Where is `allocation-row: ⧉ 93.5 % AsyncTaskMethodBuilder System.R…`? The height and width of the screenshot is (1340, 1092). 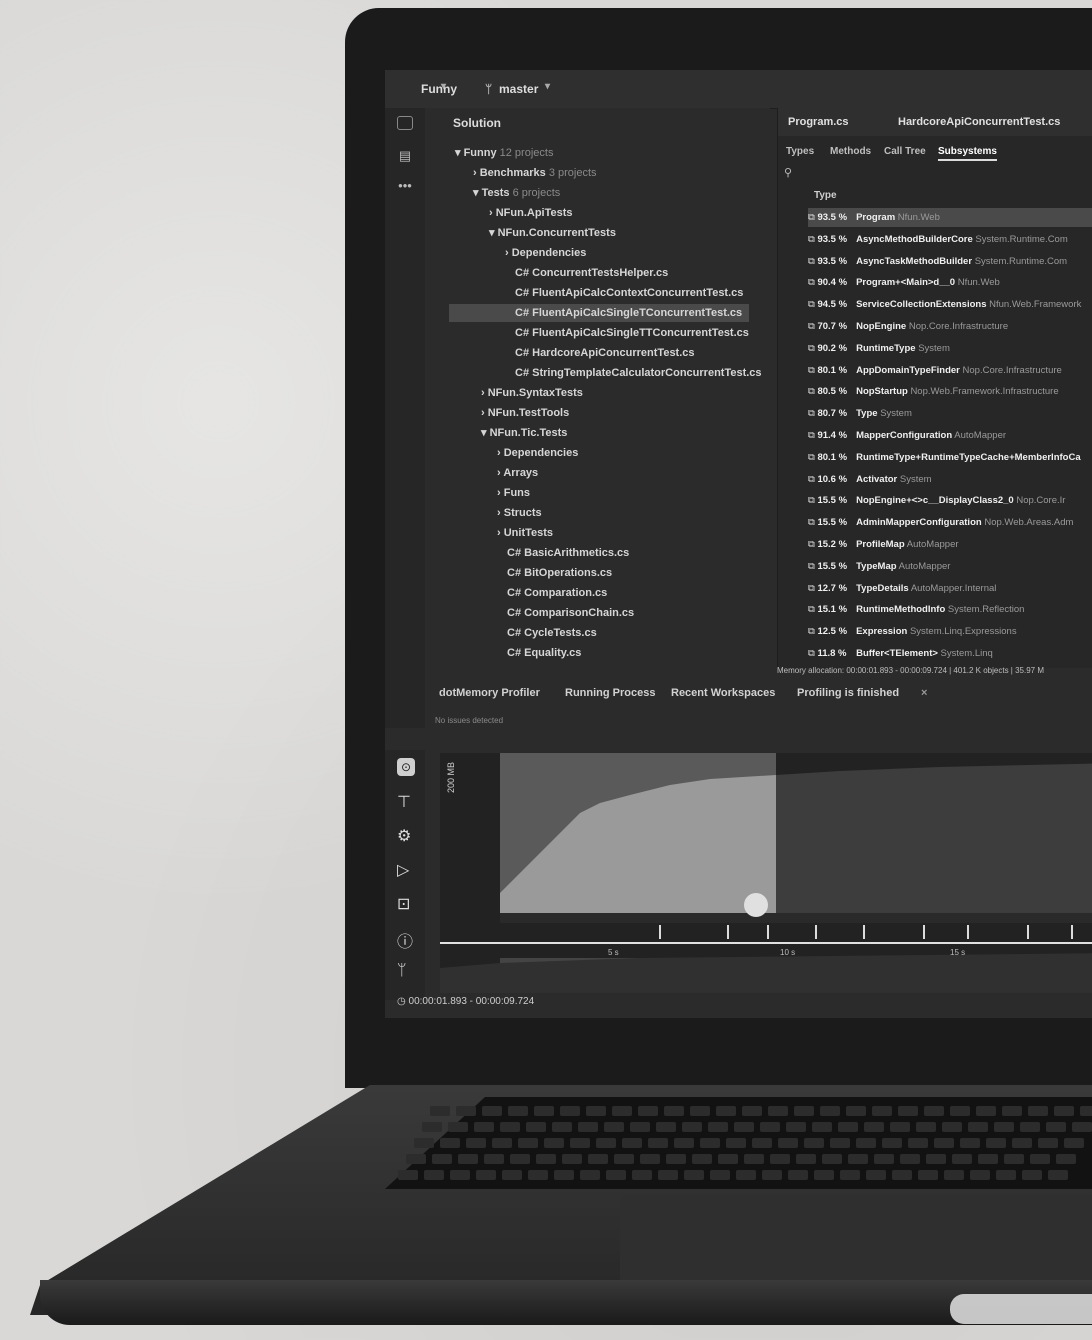 allocation-row: ⧉ 93.5 % AsyncTaskMethodBuilder System.R… is located at coordinates (937, 261).